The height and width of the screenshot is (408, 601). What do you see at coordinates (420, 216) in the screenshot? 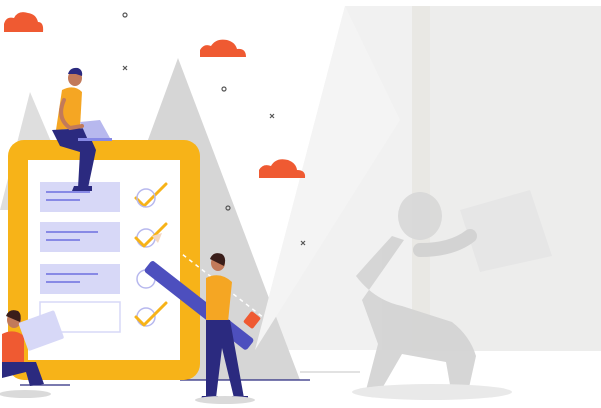
I see `ghost-figure-head` at bounding box center [420, 216].